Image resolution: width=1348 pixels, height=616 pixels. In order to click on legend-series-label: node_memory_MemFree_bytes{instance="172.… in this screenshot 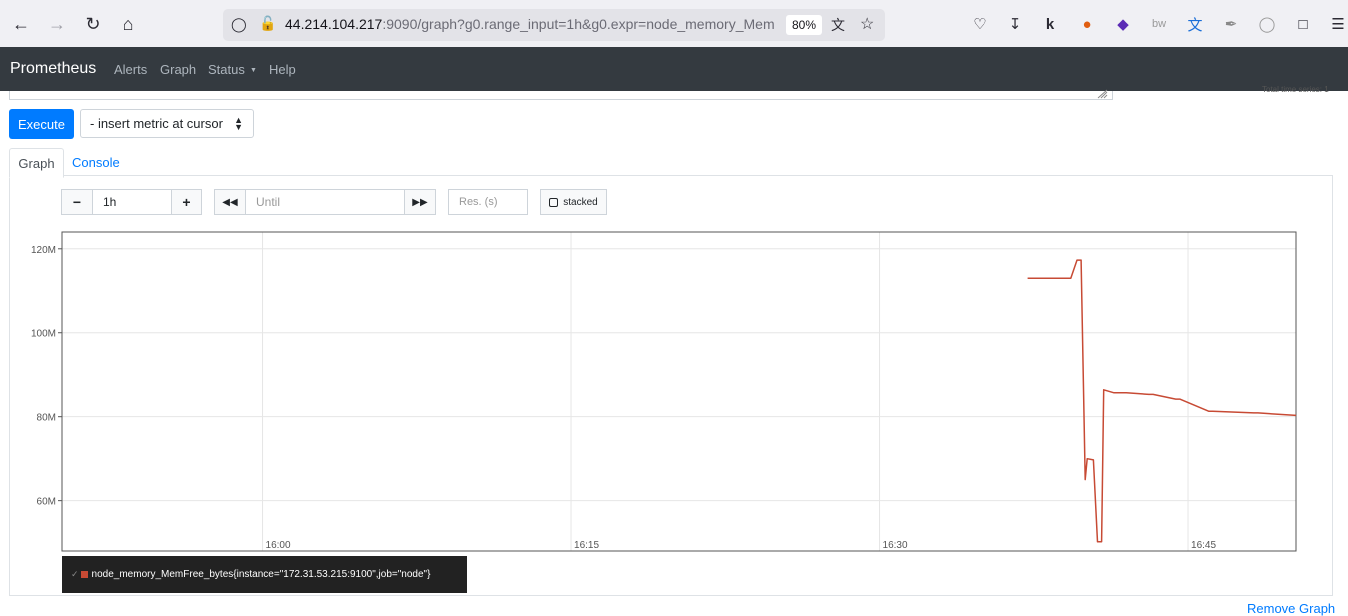, I will do `click(261, 574)`.